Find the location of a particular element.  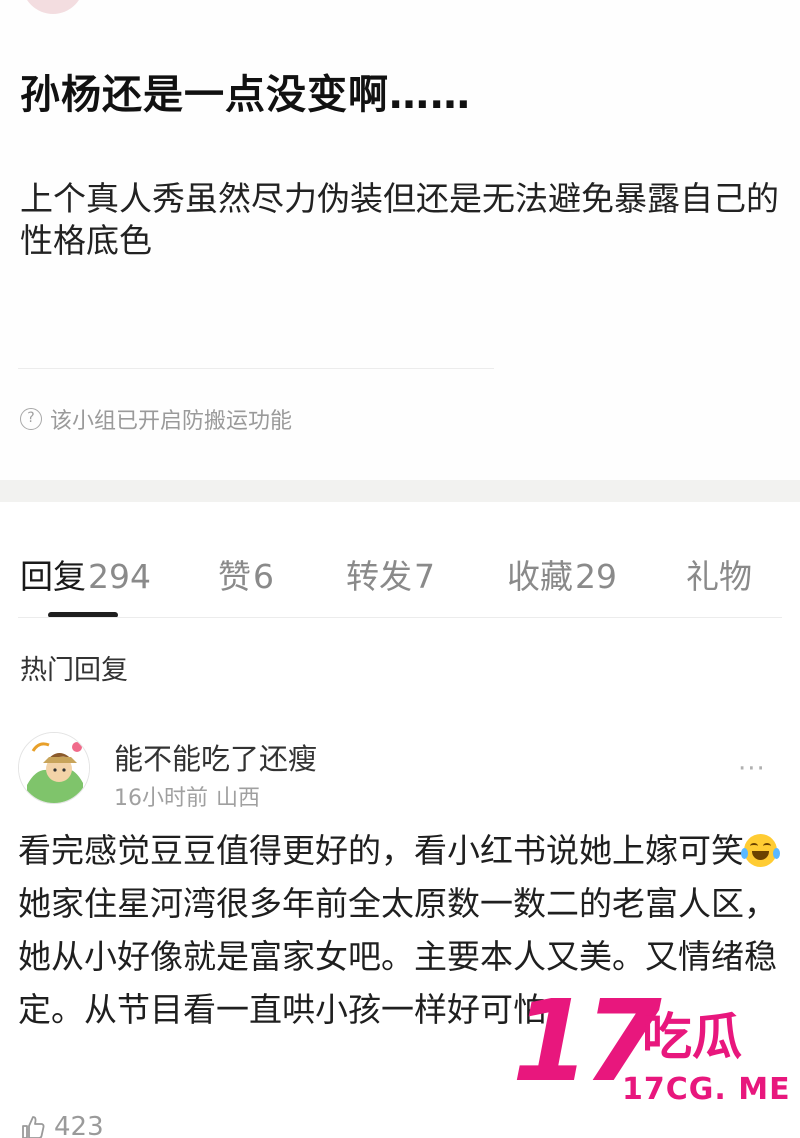

section-separator is located at coordinates (400, 491).